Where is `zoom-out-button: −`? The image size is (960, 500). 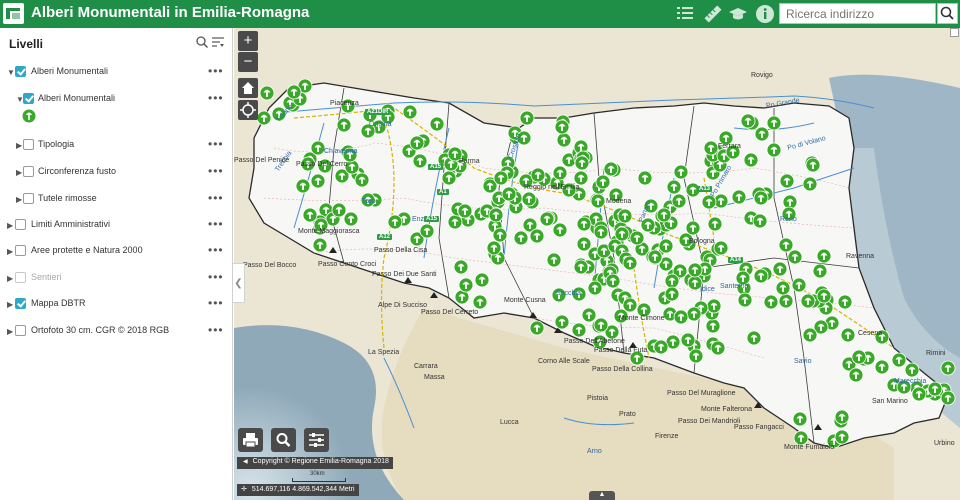
zoom-out-button: − is located at coordinates (248, 62).